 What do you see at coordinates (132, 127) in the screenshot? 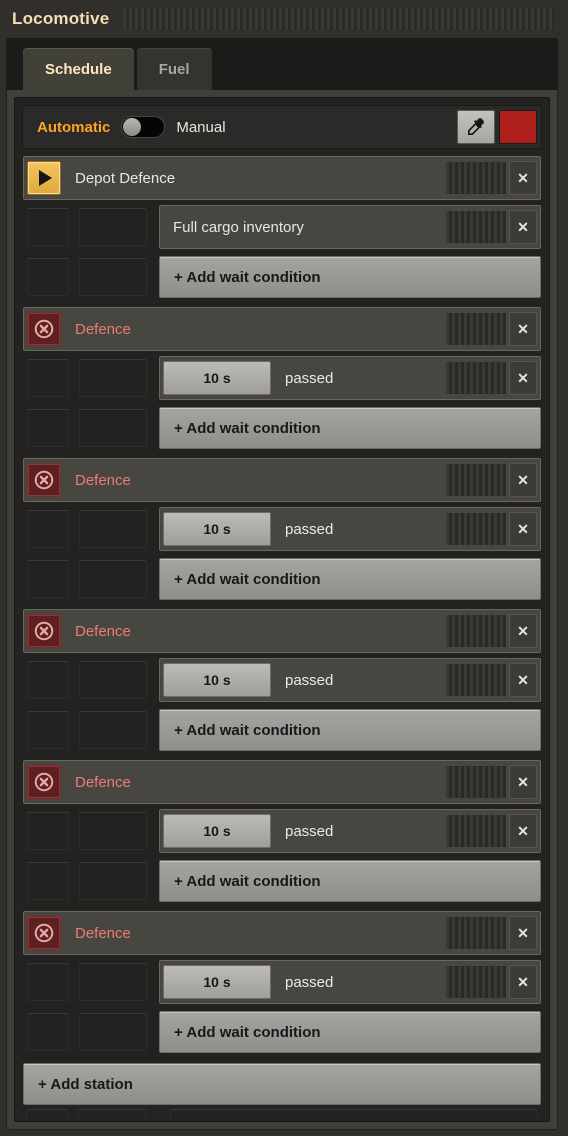
I see `mode-toggle-knob` at bounding box center [132, 127].